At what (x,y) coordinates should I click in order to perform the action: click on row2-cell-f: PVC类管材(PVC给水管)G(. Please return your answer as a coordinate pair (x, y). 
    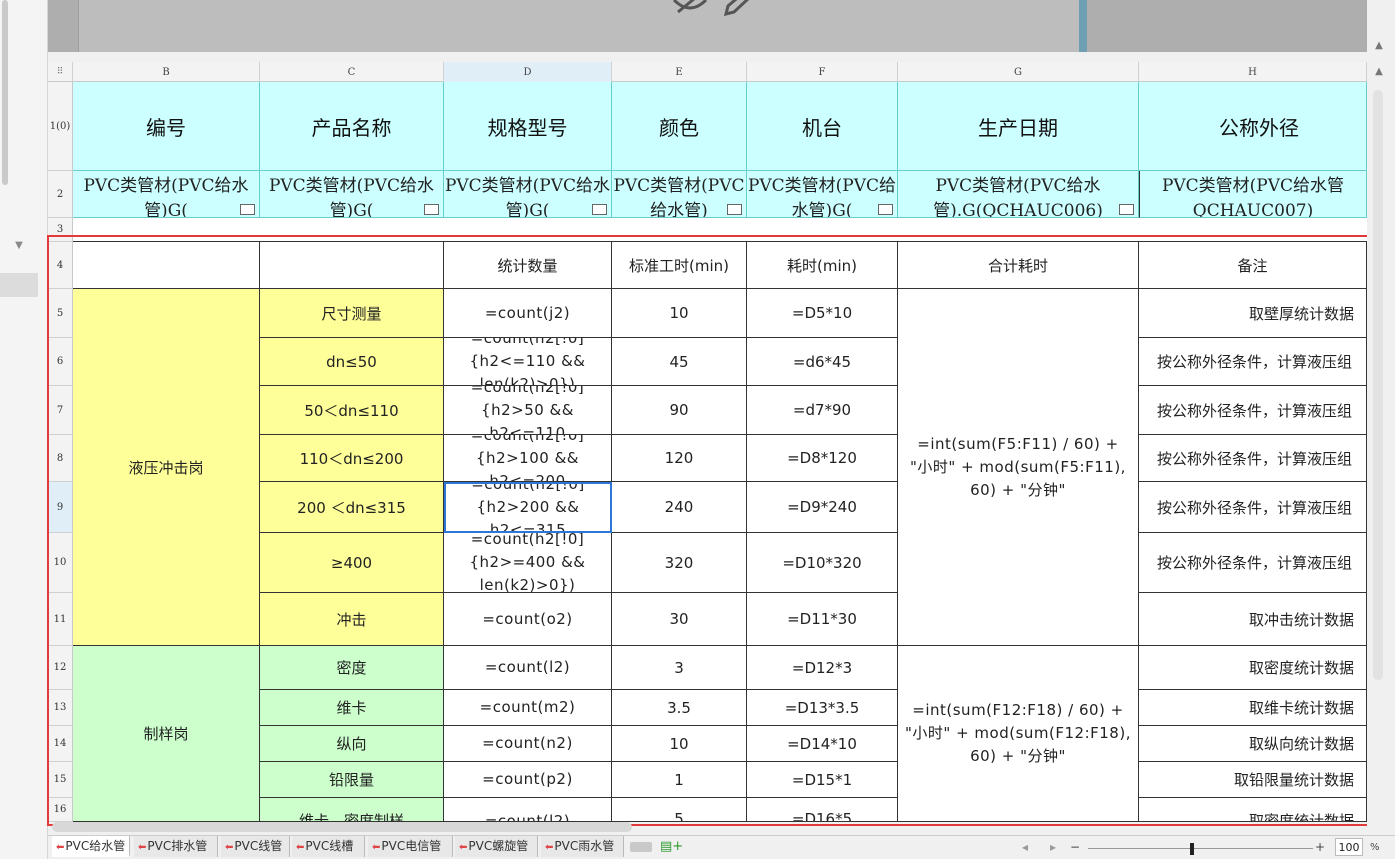
    Looking at the image, I should click on (822, 194).